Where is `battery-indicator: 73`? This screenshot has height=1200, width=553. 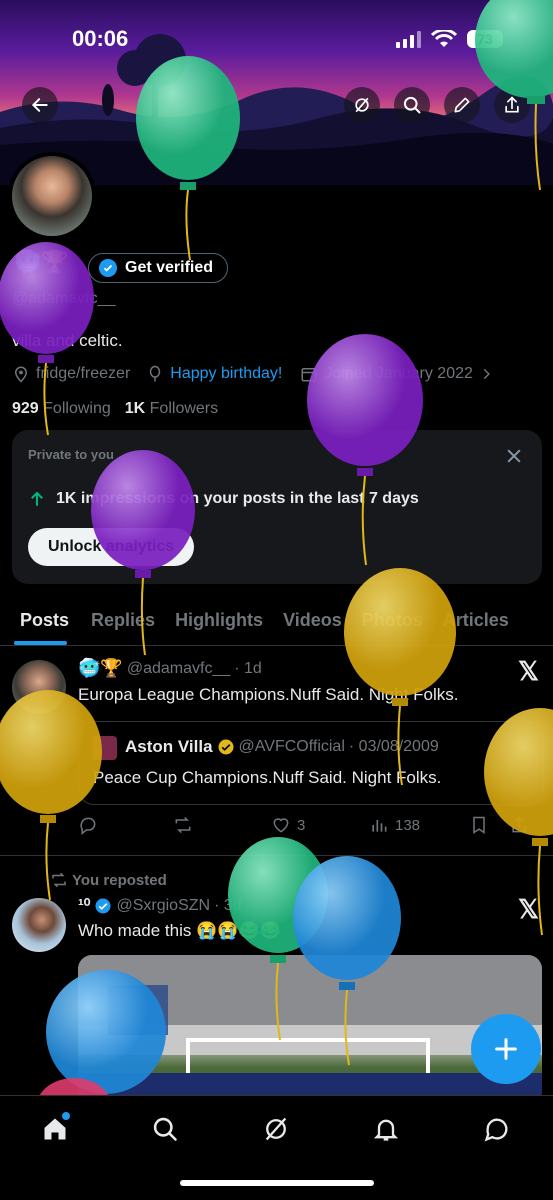
battery-indicator: 73 is located at coordinates (485, 39).